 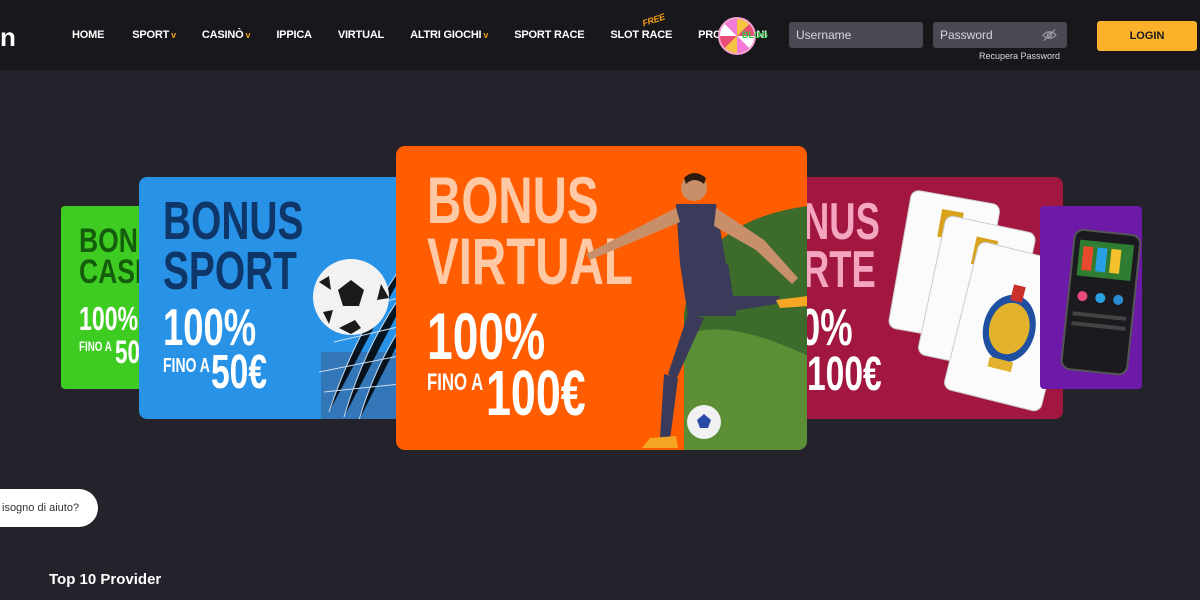 What do you see at coordinates (361, 35) in the screenshot?
I see `nav-virtual: VIRTUAL` at bounding box center [361, 35].